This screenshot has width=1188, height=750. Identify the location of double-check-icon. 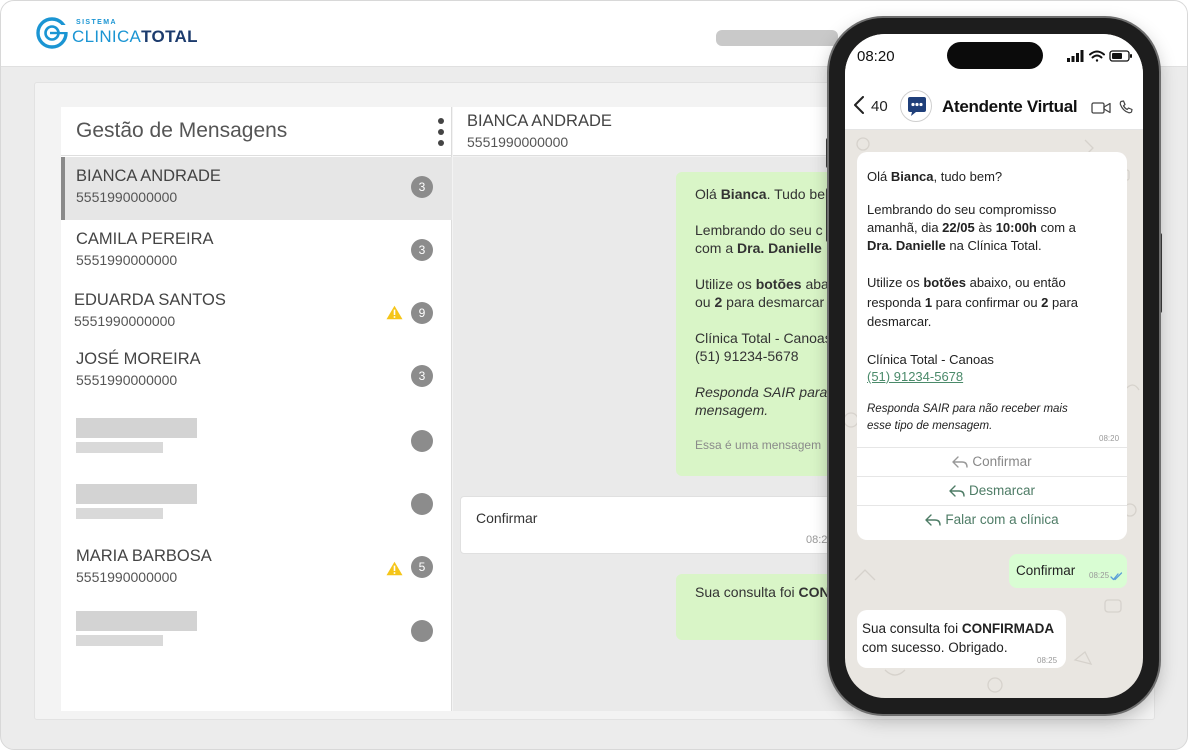
(1116, 577).